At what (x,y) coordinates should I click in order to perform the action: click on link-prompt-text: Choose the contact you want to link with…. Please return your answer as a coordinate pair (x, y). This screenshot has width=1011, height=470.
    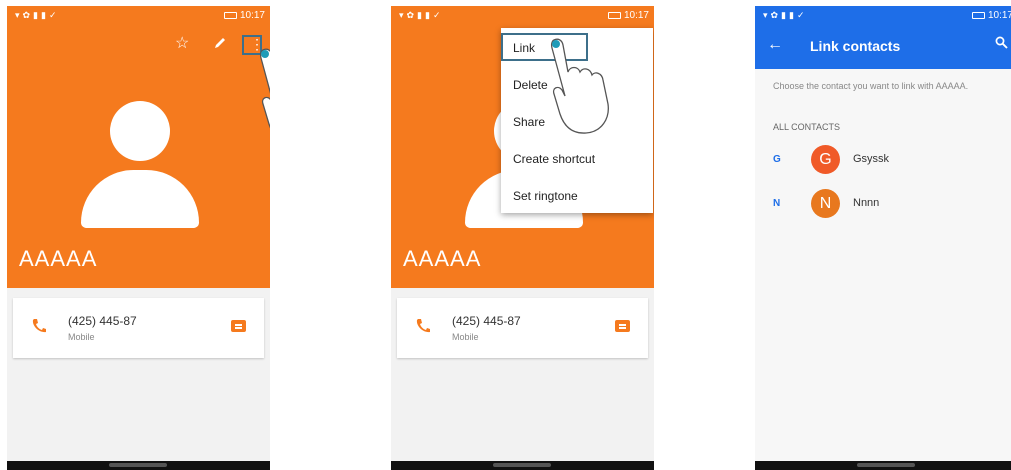
    Looking at the image, I should click on (871, 86).